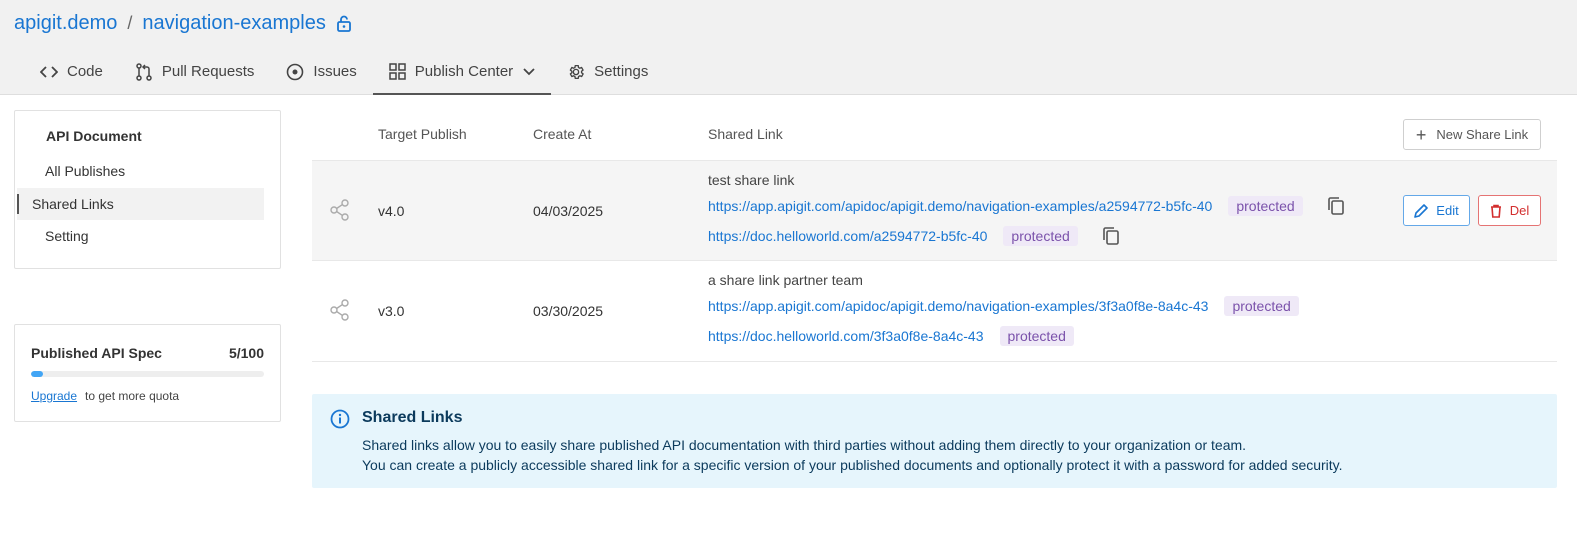 The height and width of the screenshot is (544, 1577). What do you see at coordinates (568, 211) in the screenshot?
I see `row-created-date: 04/03/2025` at bounding box center [568, 211].